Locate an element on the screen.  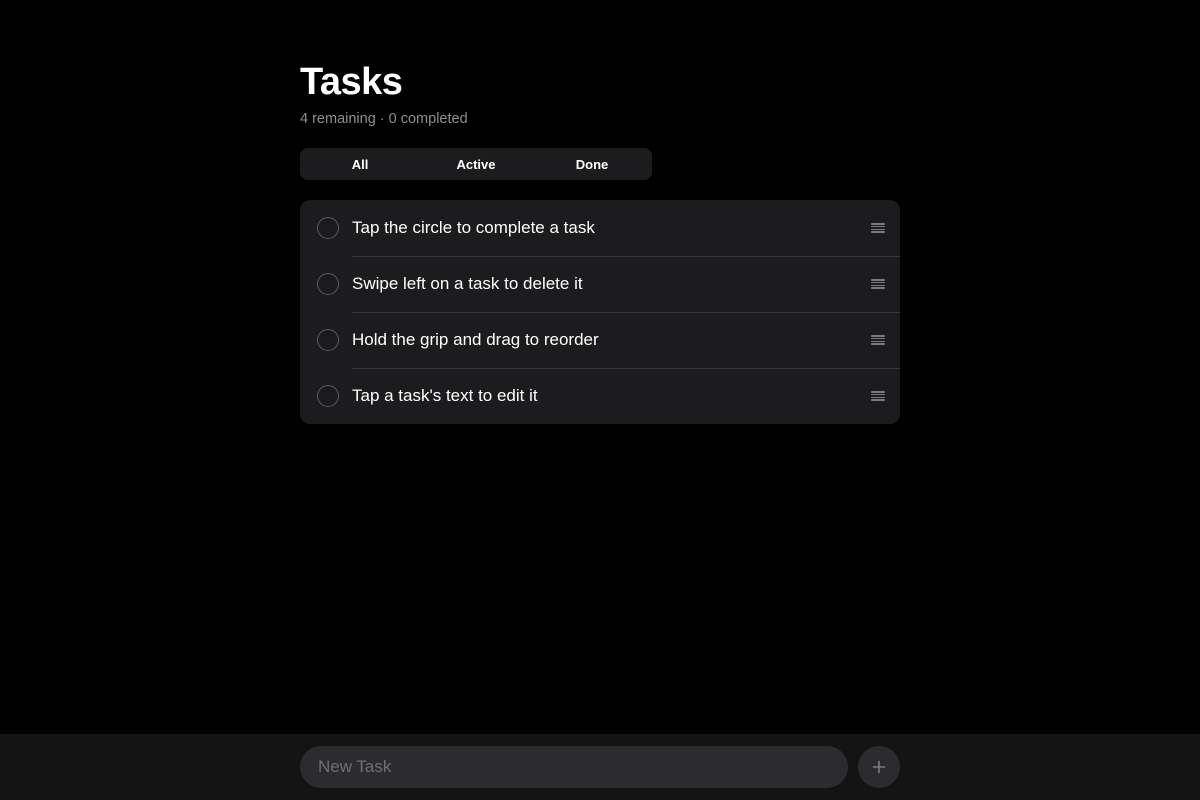
filter-segmented-control: All Active Done is located at coordinates (476, 164).